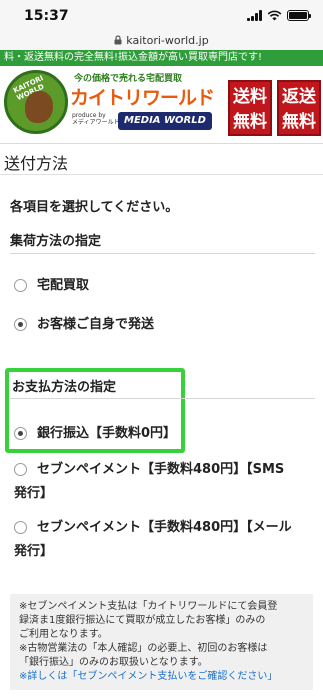 The height and width of the screenshot is (700, 323). I want to click on page-title: 送付方法, so click(36, 163).